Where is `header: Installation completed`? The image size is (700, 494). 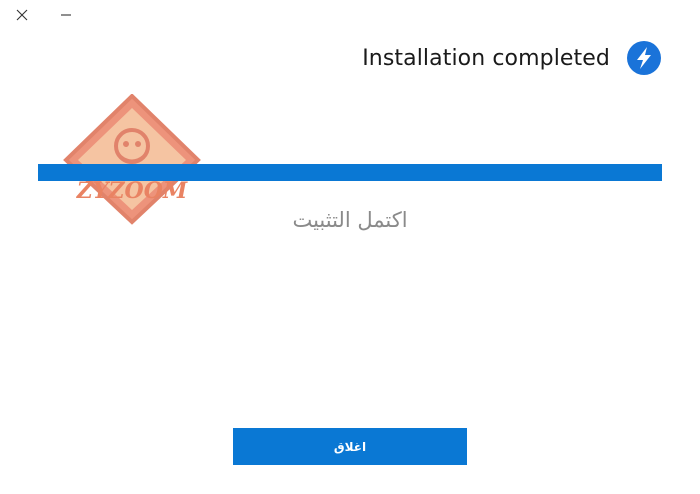 header: Installation completed is located at coordinates (512, 58).